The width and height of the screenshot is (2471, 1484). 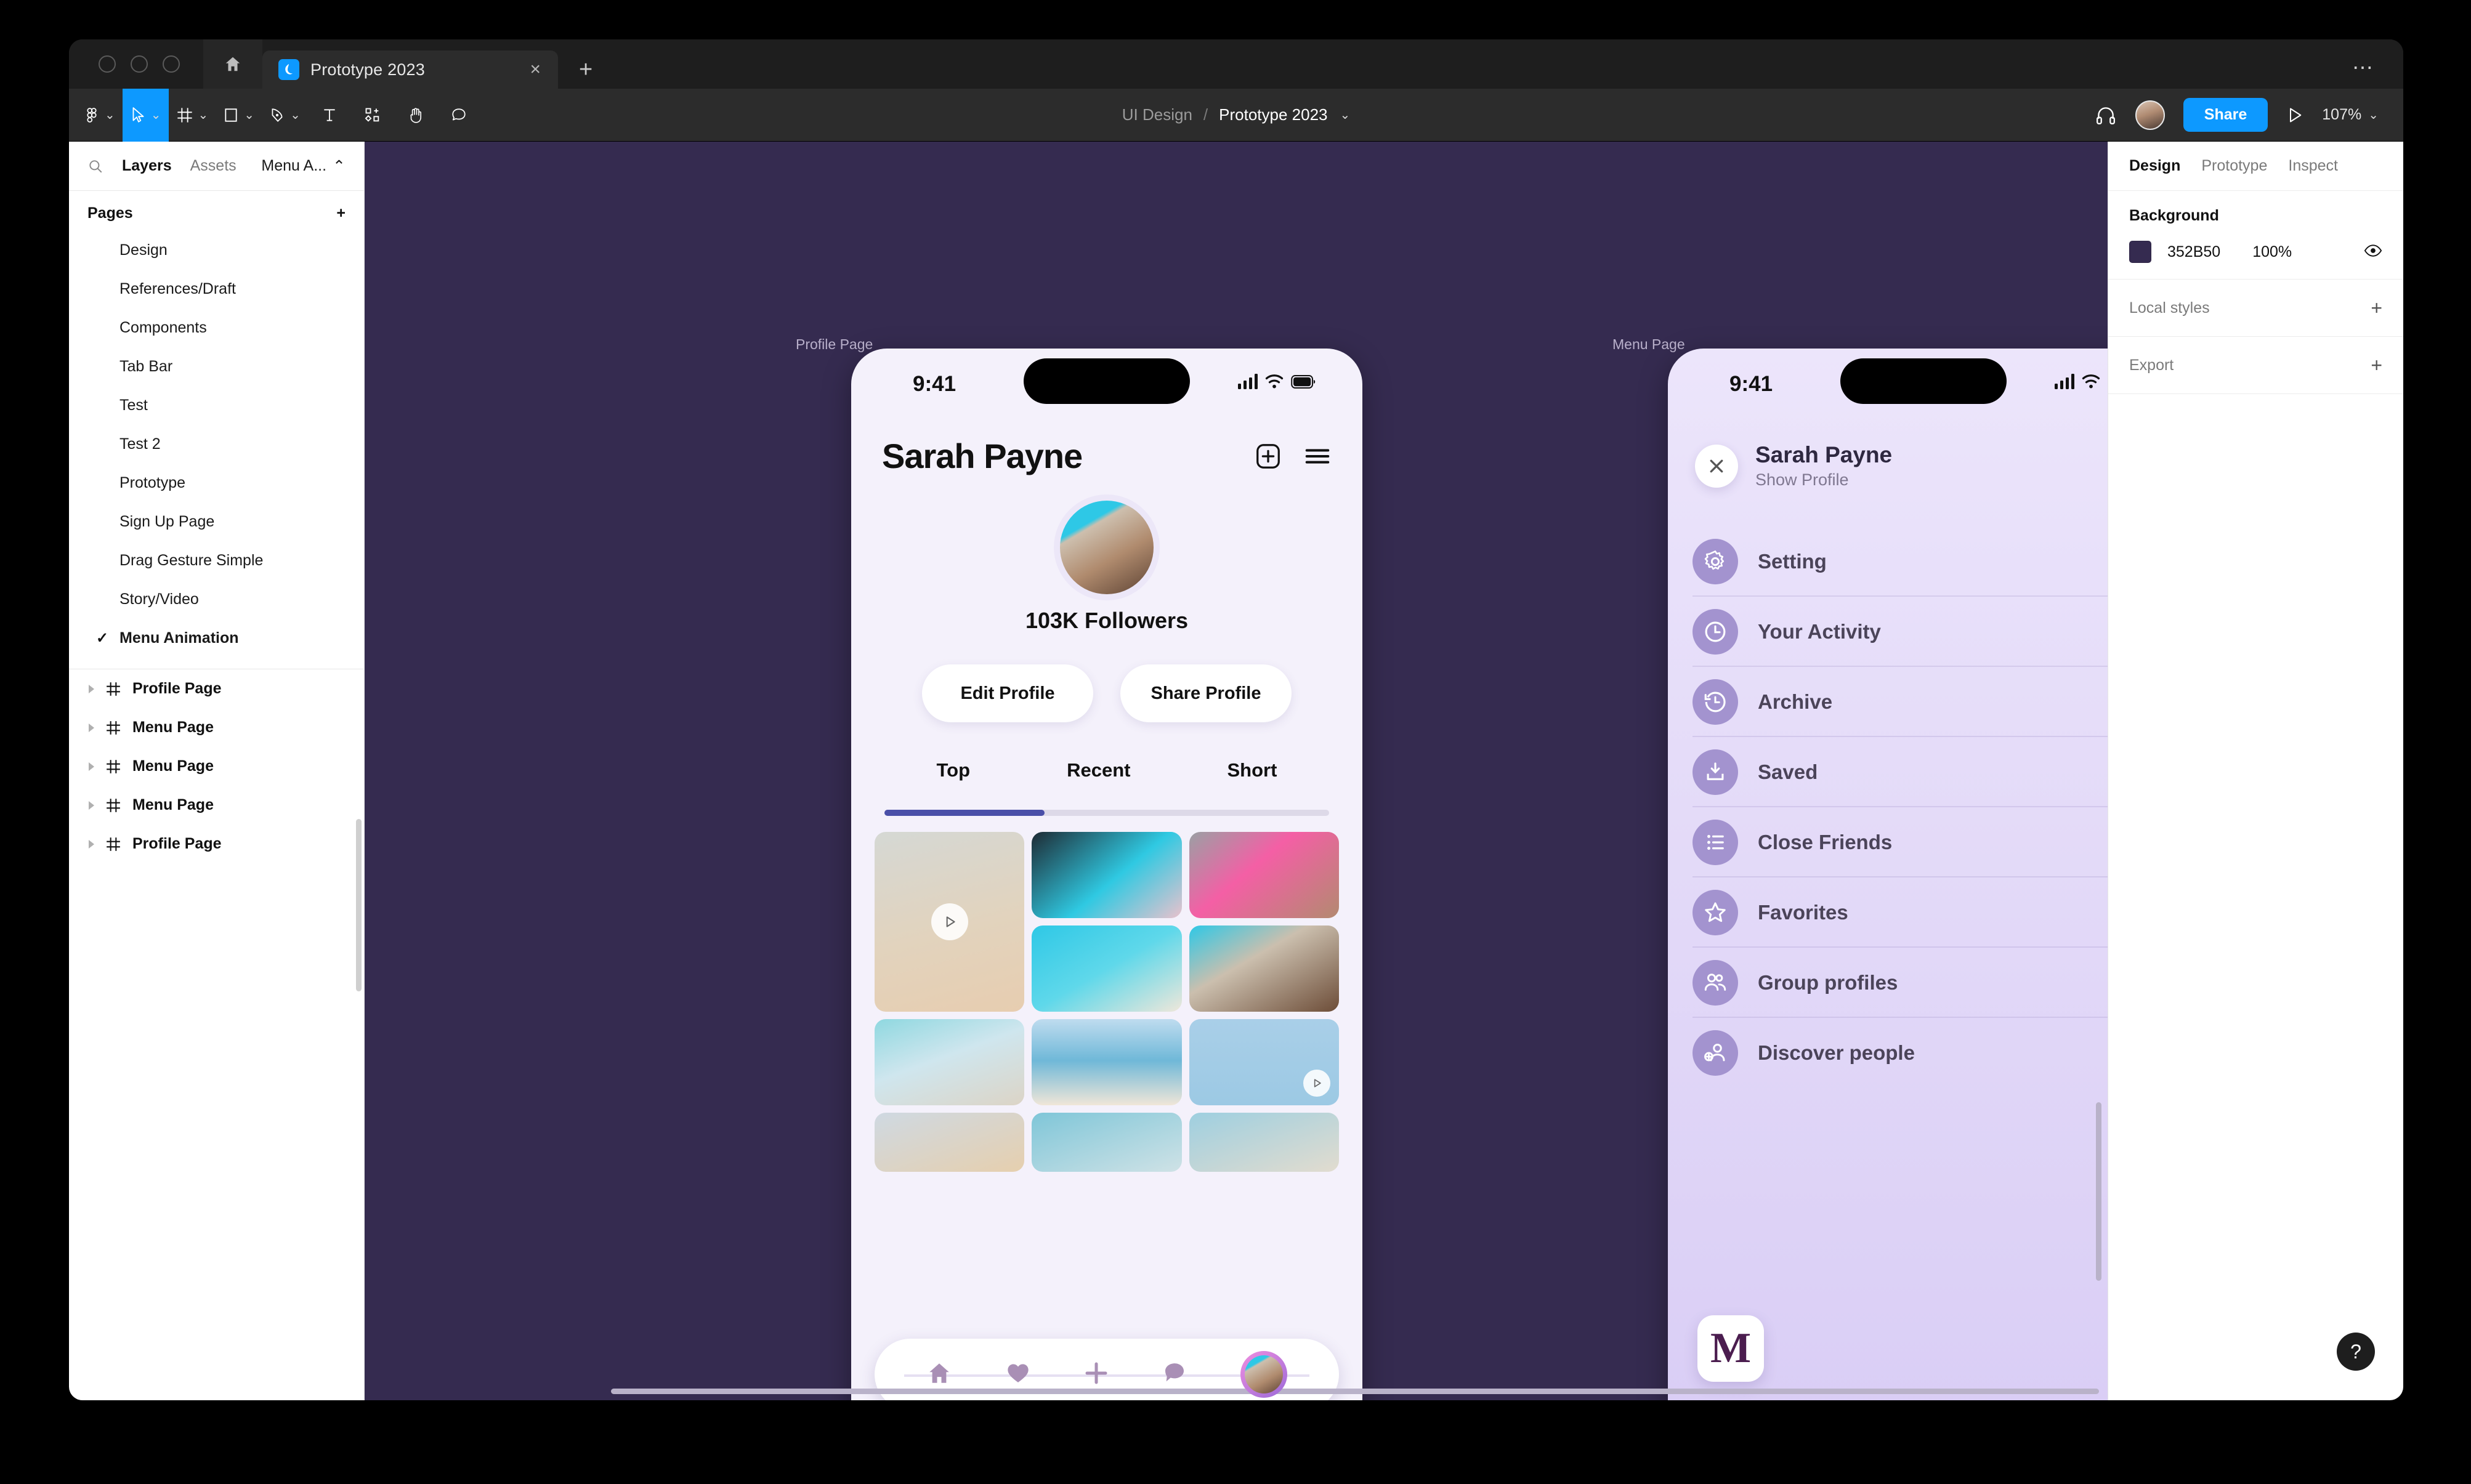 I want to click on menu-item-group-profiles: Group profiles›, so click(x=1888, y=983).